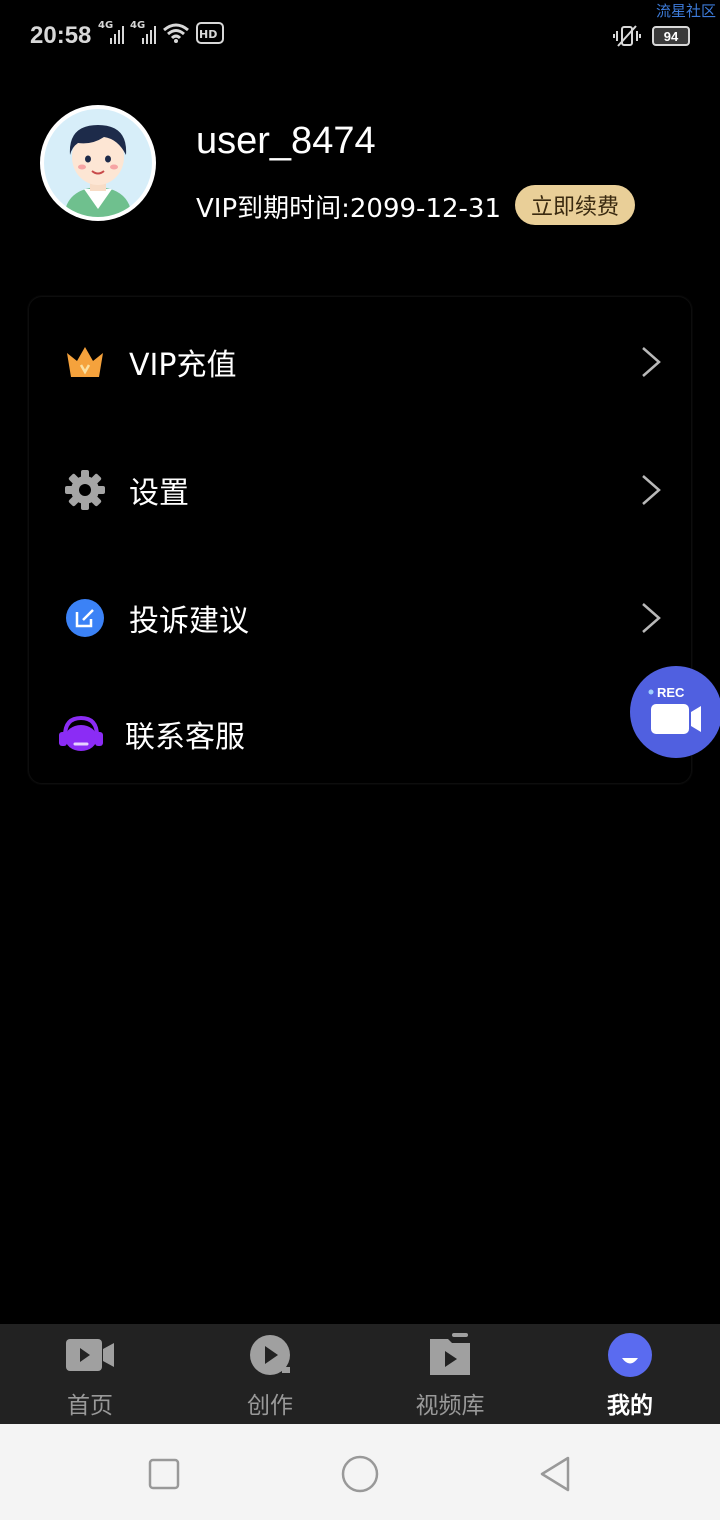 This screenshot has width=720, height=1520. Describe the element at coordinates (630, 1406) in the screenshot. I see `nav-label: 我的` at that location.